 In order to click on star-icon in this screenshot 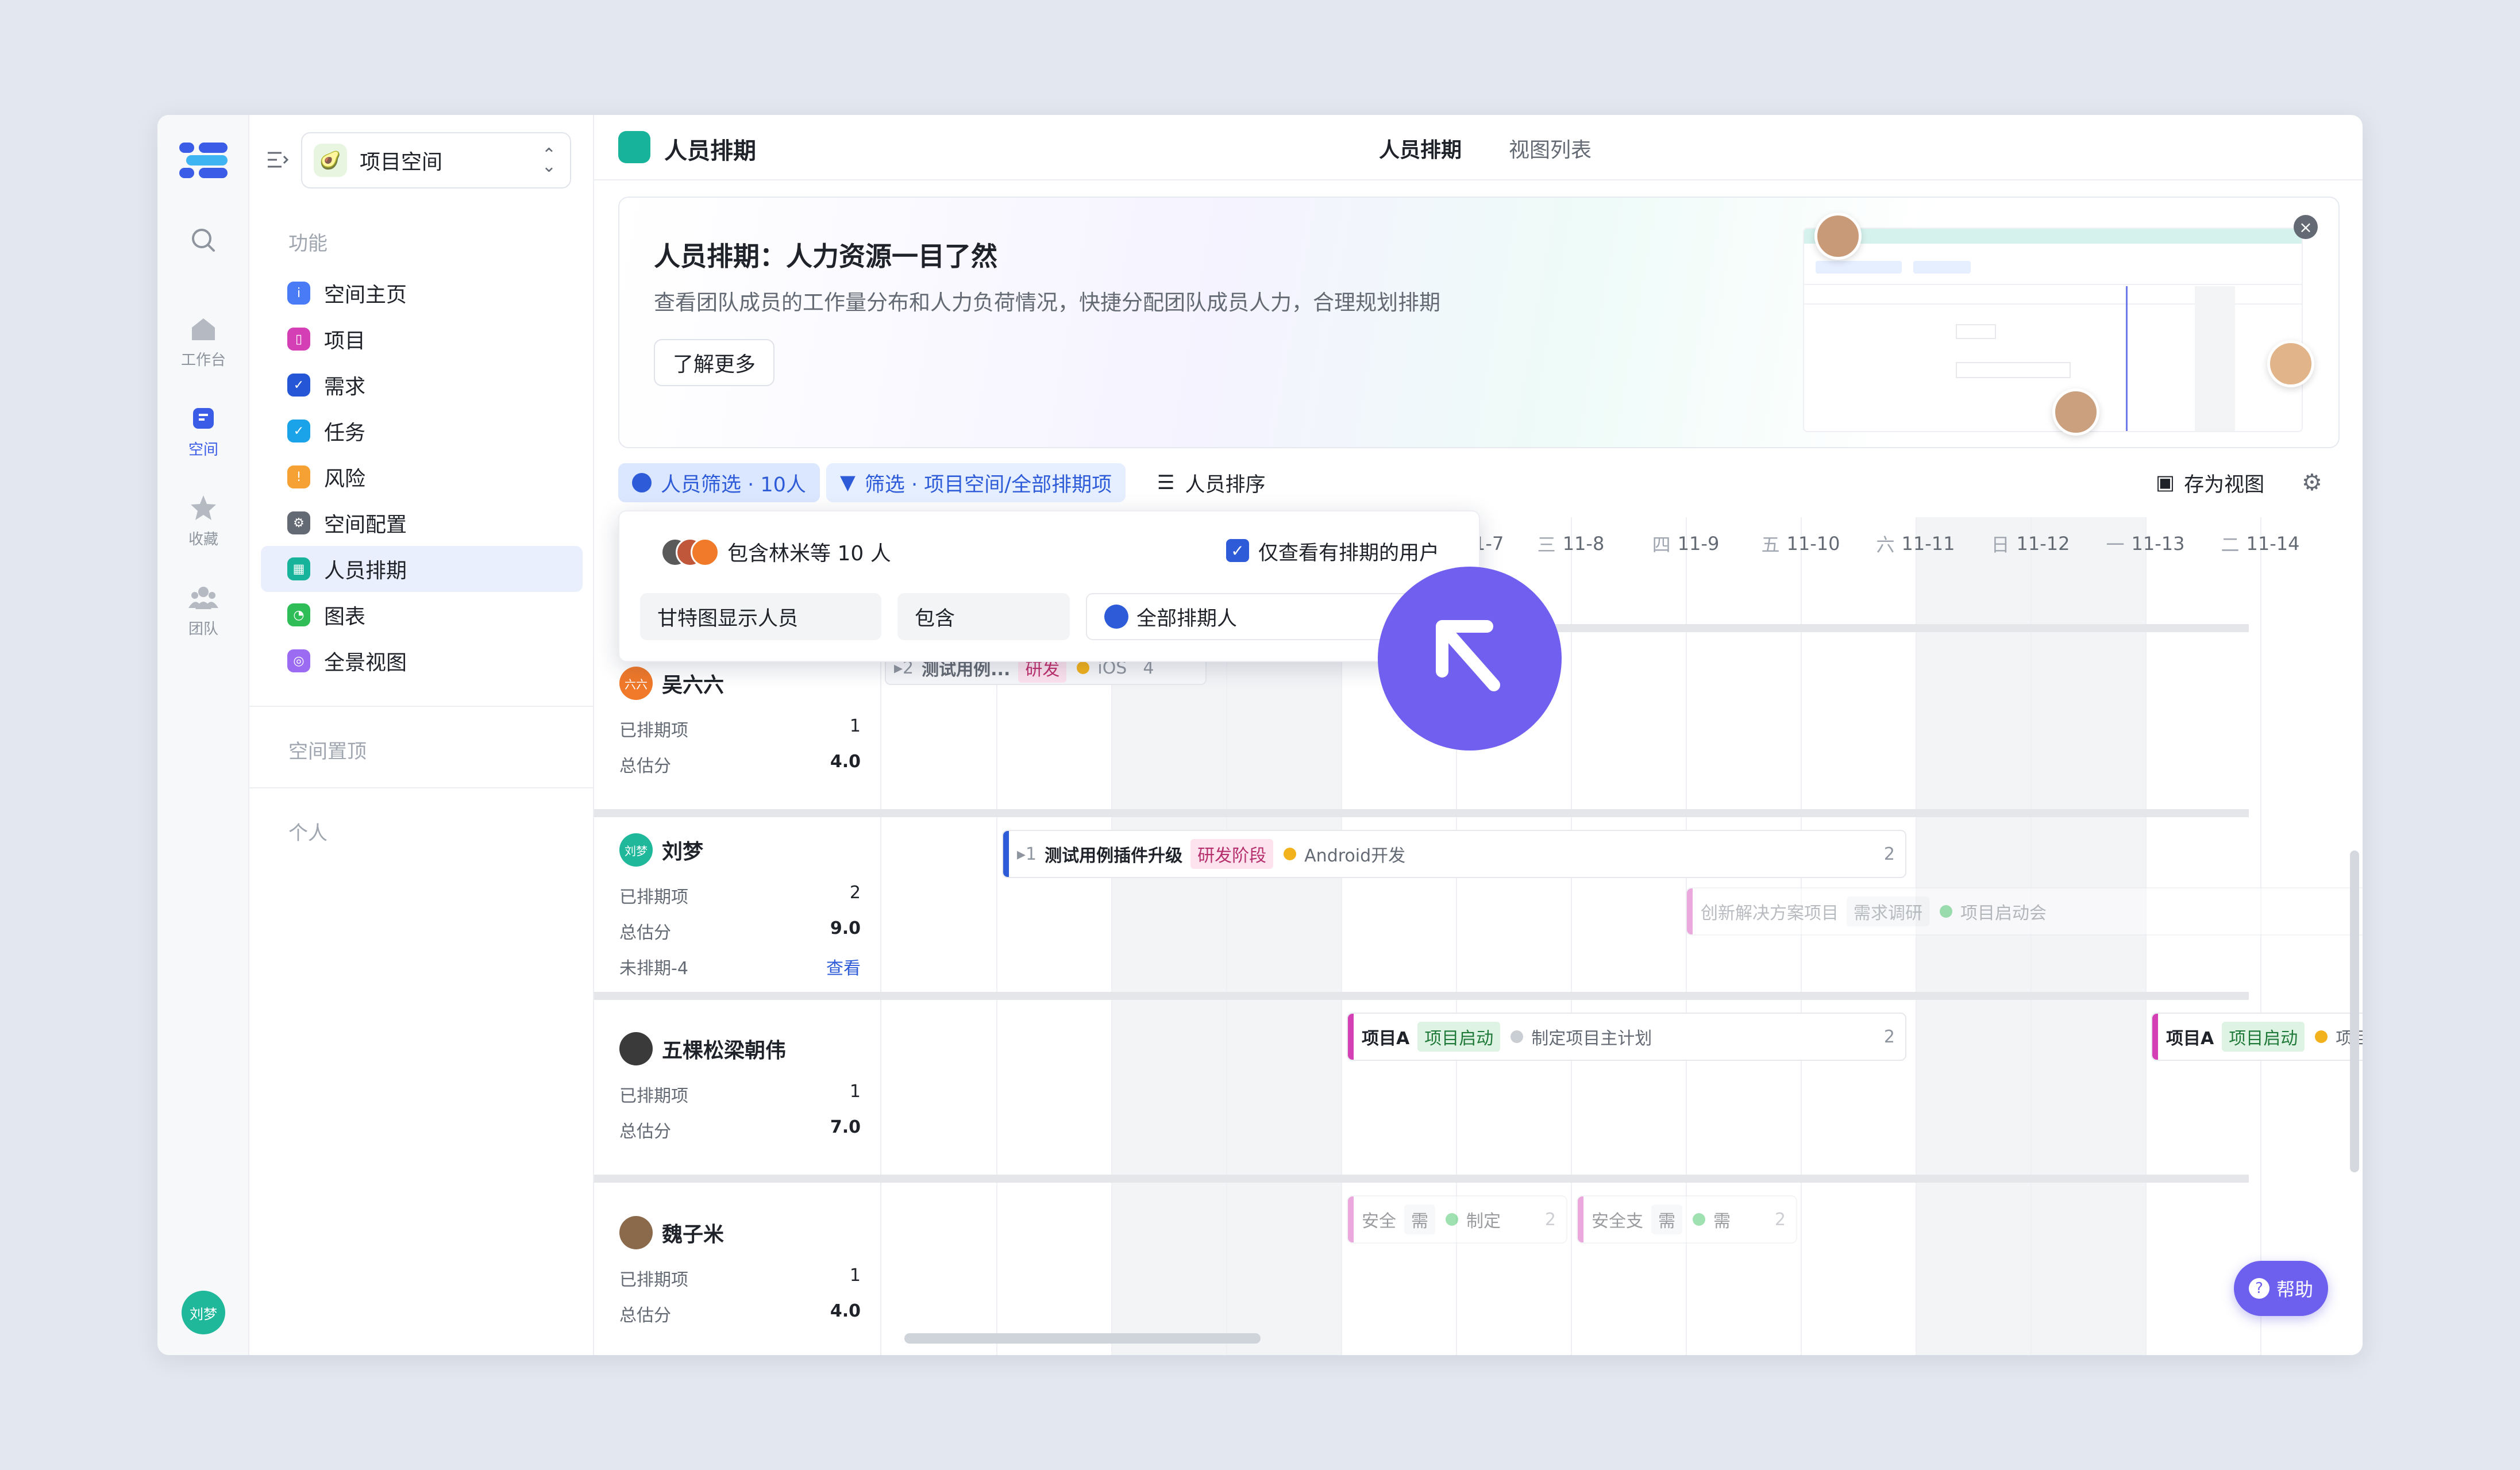, I will do `click(204, 507)`.